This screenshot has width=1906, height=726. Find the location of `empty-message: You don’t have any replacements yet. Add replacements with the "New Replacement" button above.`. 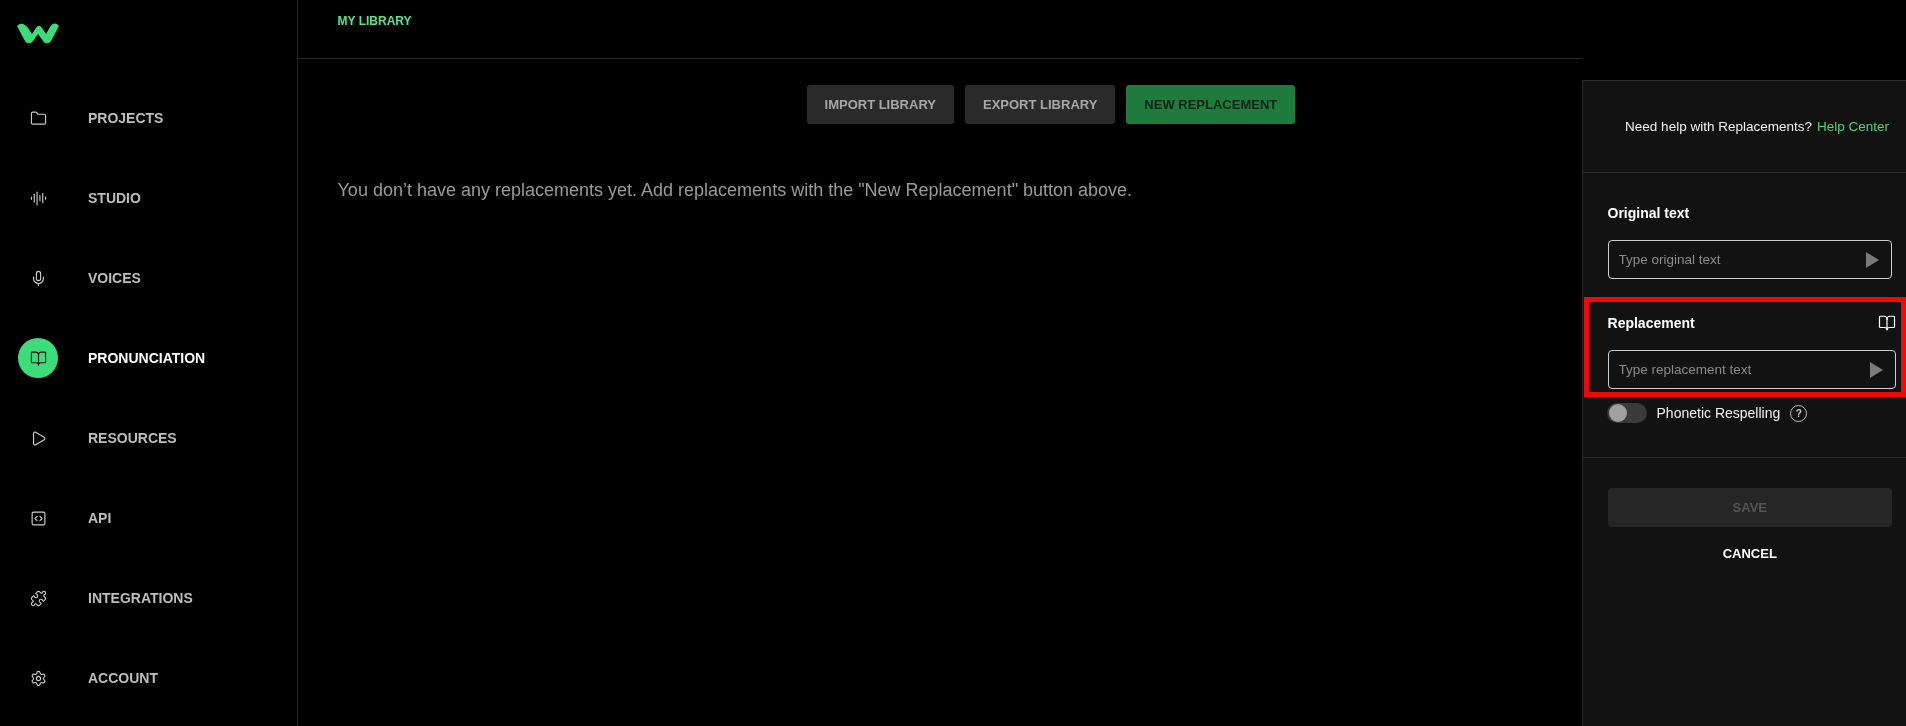

empty-message: You don’t have any replacements yet. Add replacements with the "New Replacement" button above. is located at coordinates (735, 190).